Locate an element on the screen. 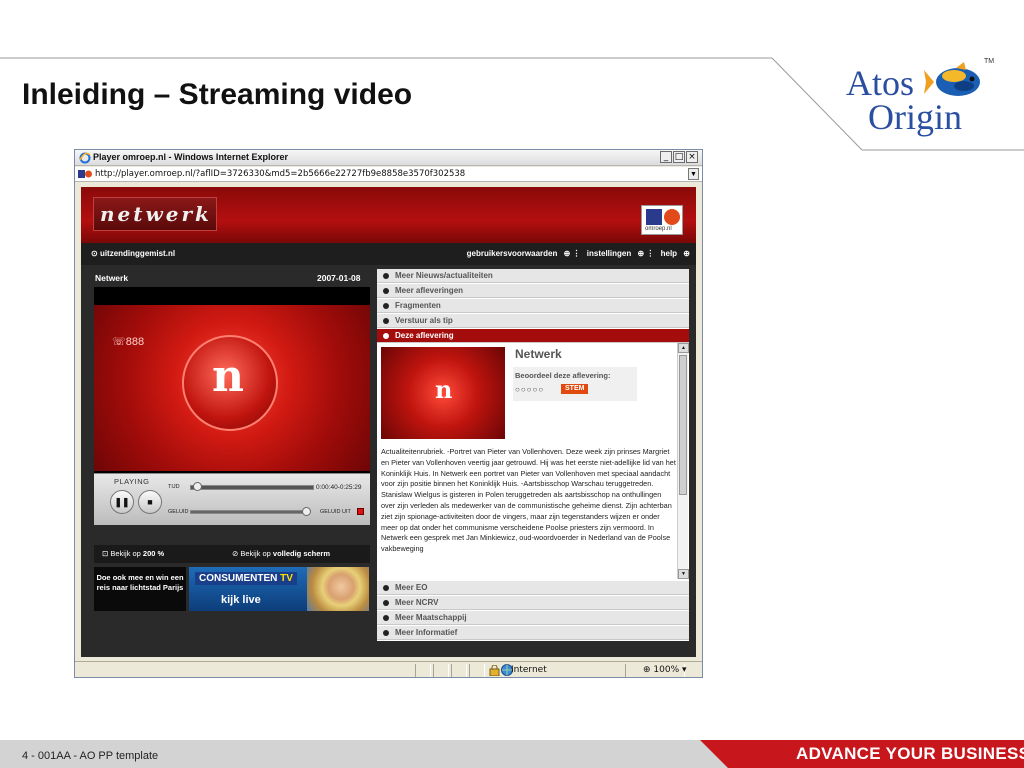  omroep-badge-label: omroep.nl is located at coordinates (658, 229).